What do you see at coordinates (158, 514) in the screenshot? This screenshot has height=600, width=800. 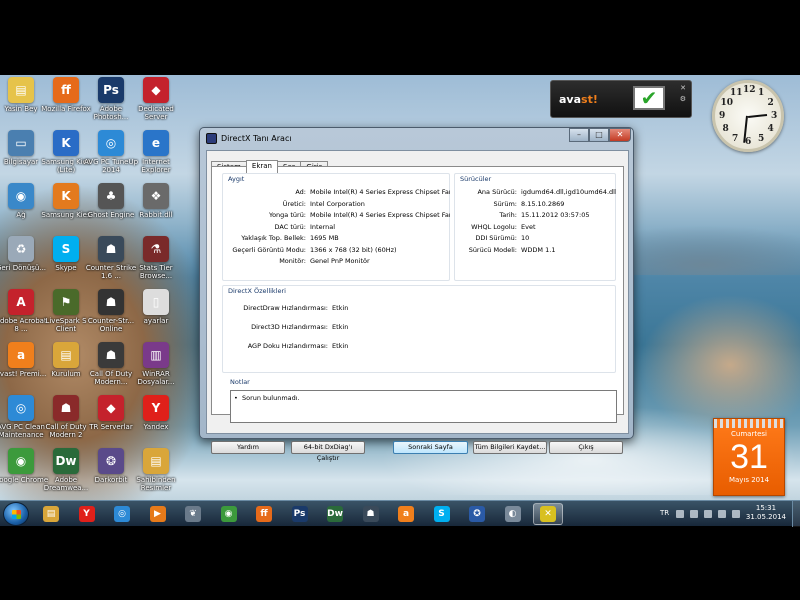 I see `taskbar-media-button: ▶` at bounding box center [158, 514].